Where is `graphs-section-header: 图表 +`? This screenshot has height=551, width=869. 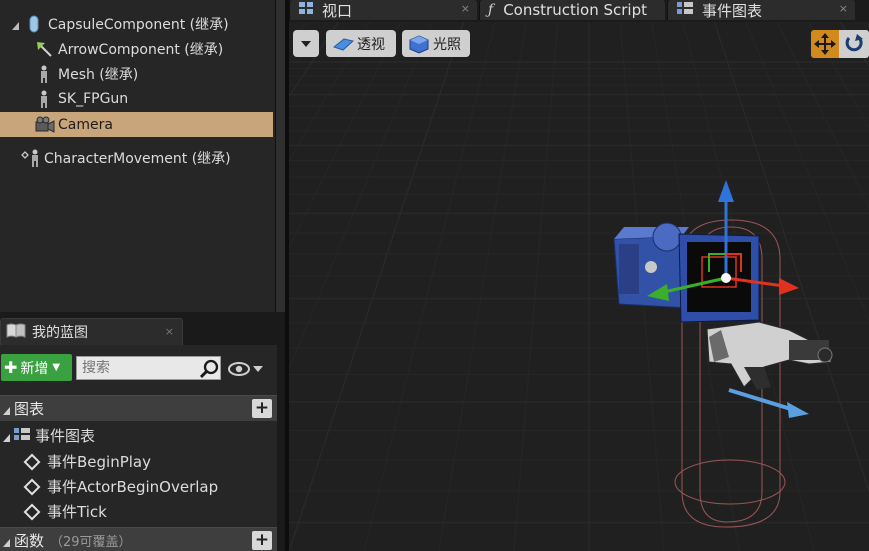
graphs-section-header: 图表 + is located at coordinates (138, 408).